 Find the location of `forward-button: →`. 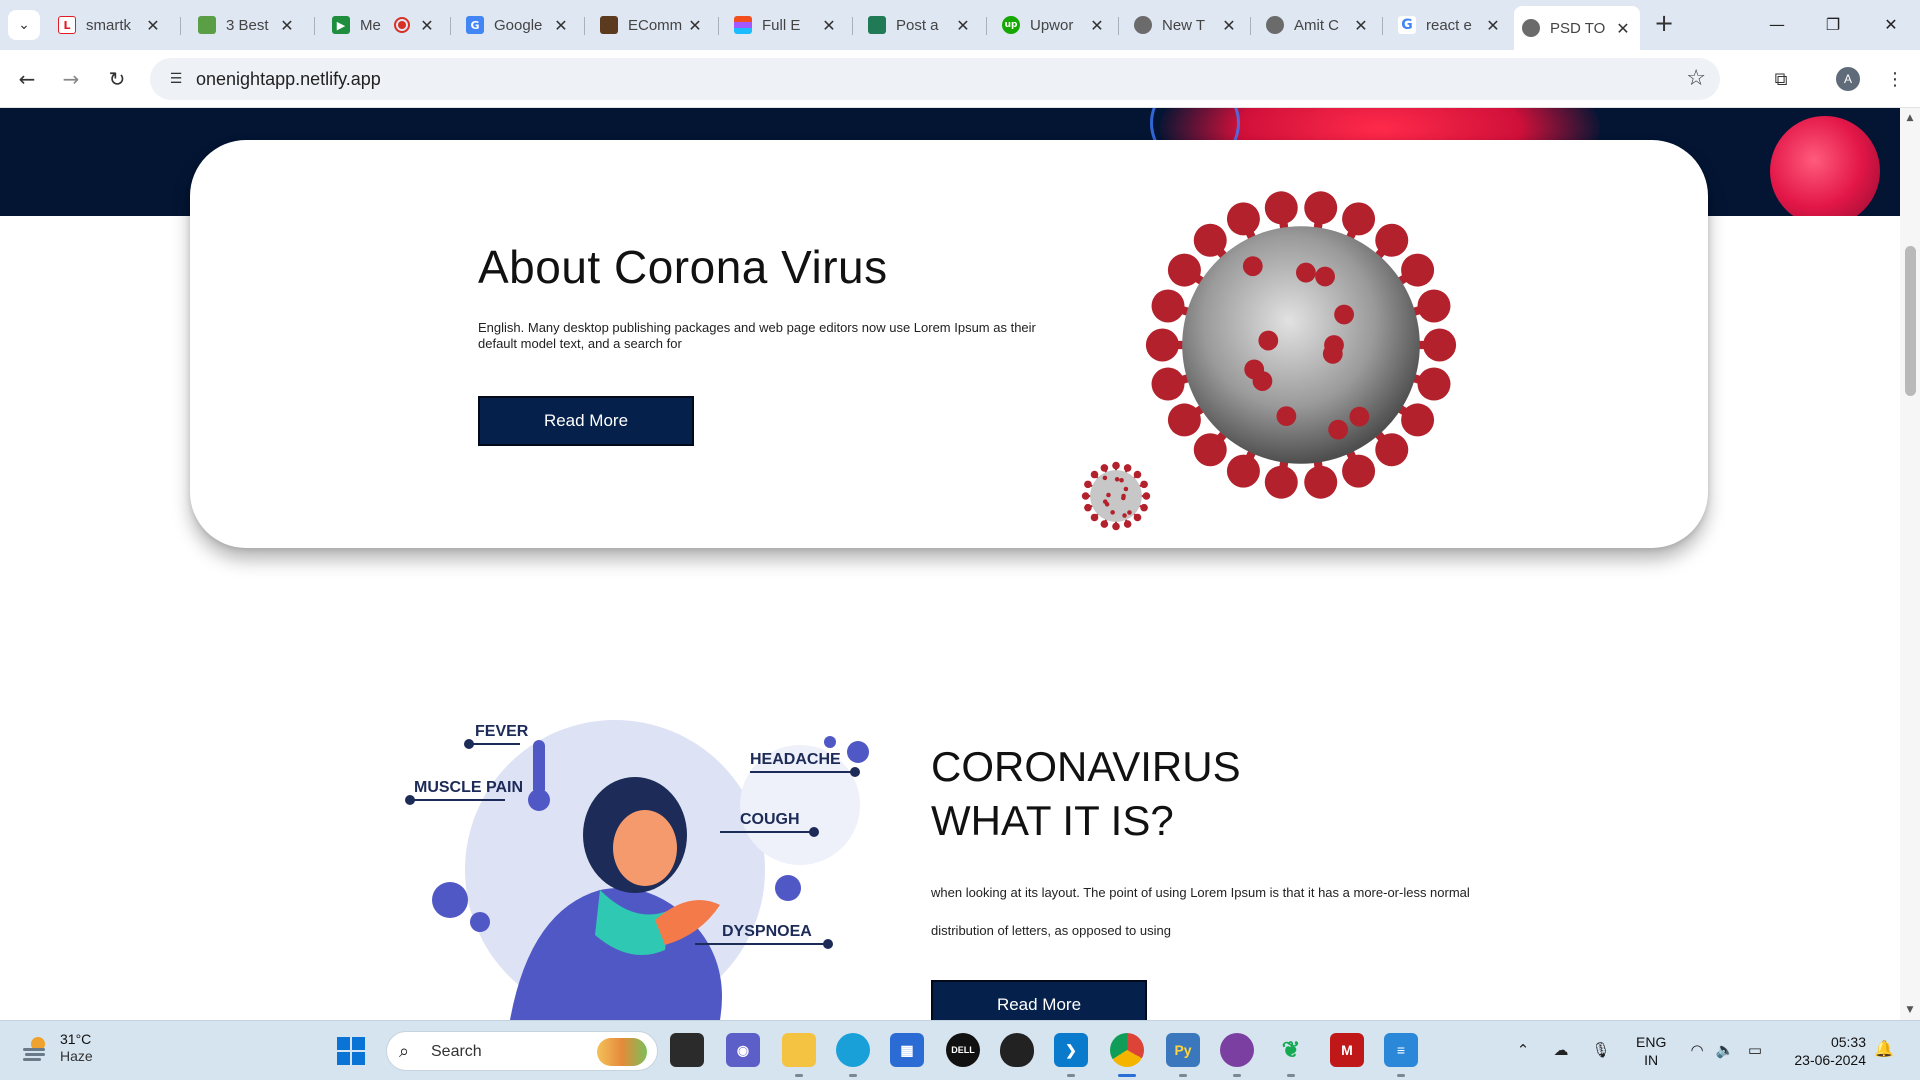

forward-button: → is located at coordinates (71, 79).